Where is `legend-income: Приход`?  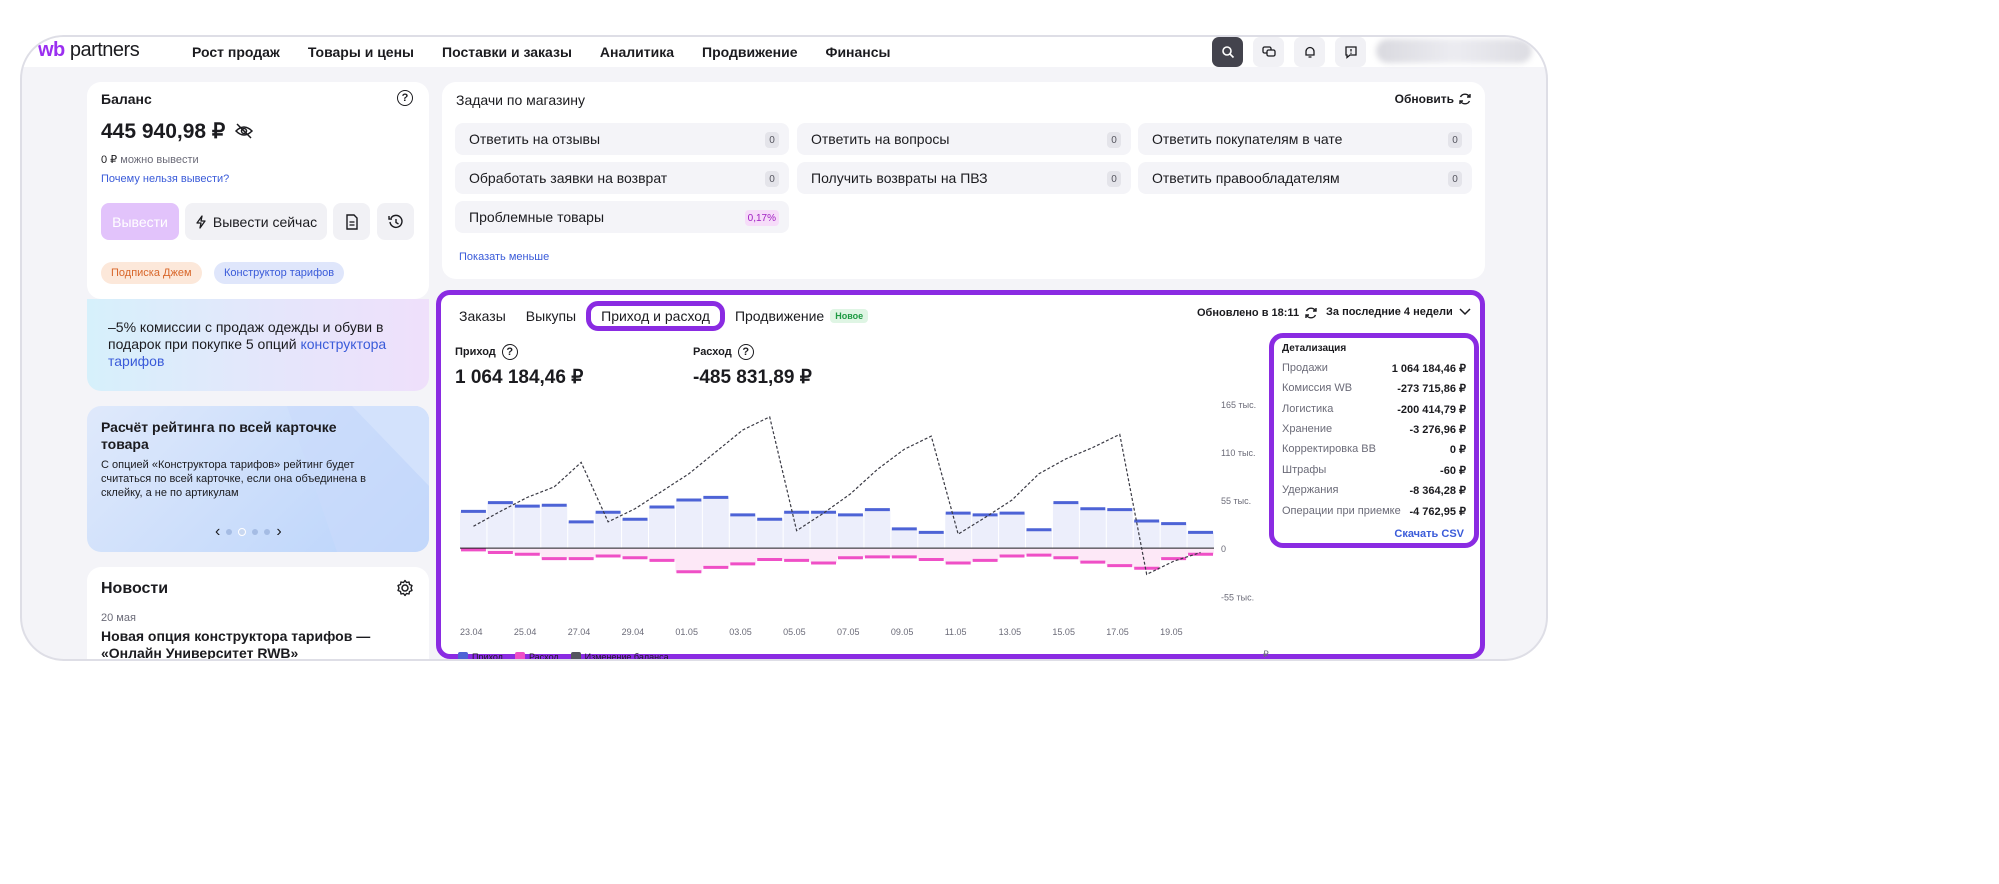 legend-income: Приход is located at coordinates (480, 655).